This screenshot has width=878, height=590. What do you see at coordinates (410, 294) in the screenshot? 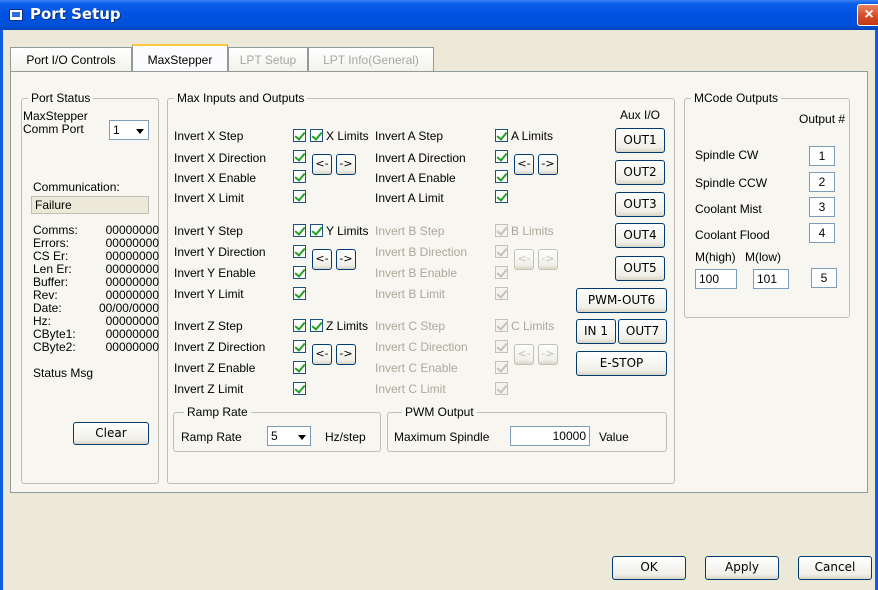
I see `invert-b-limit-label: Invert B Limit` at bounding box center [410, 294].